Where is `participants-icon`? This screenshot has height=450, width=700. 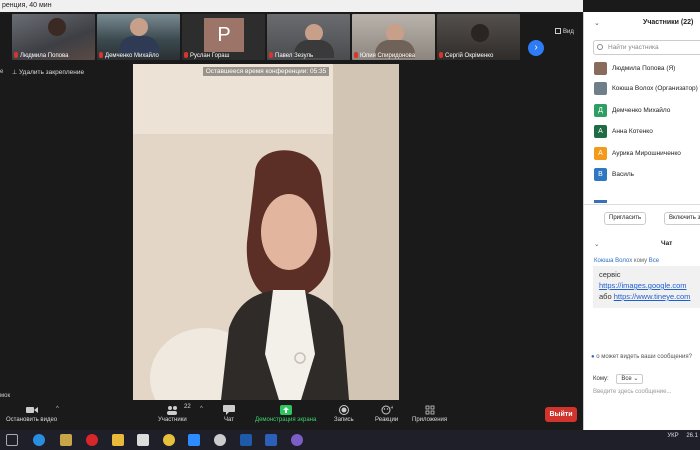 participants-icon is located at coordinates (172, 410).